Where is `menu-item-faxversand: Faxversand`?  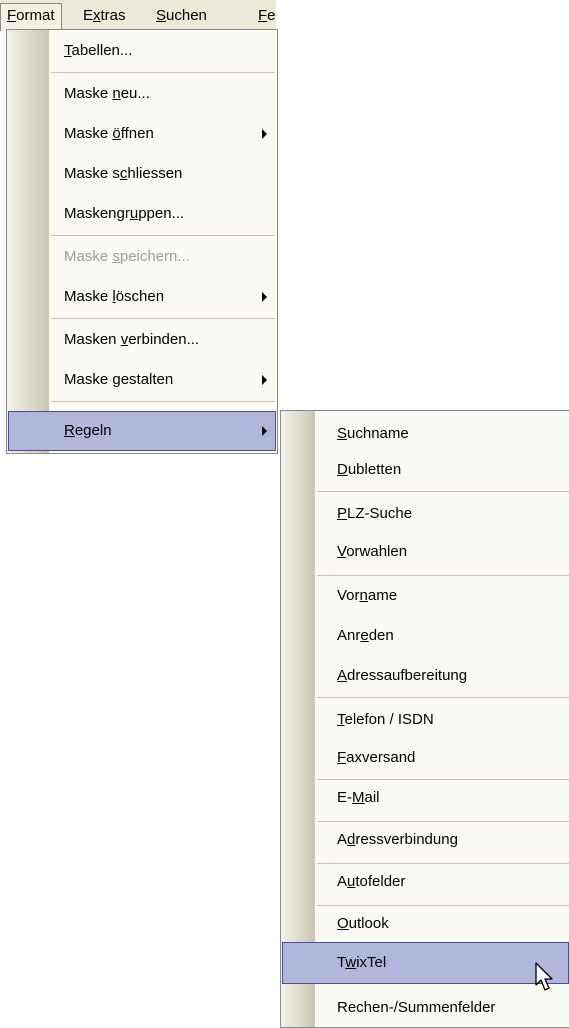 menu-item-faxversand: Faxversand is located at coordinates (425, 758).